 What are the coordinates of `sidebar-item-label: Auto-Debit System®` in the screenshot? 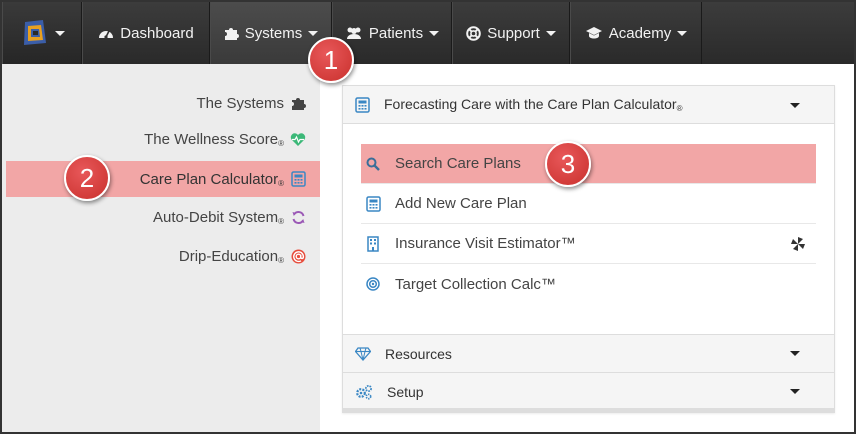 It's located at (218, 217).